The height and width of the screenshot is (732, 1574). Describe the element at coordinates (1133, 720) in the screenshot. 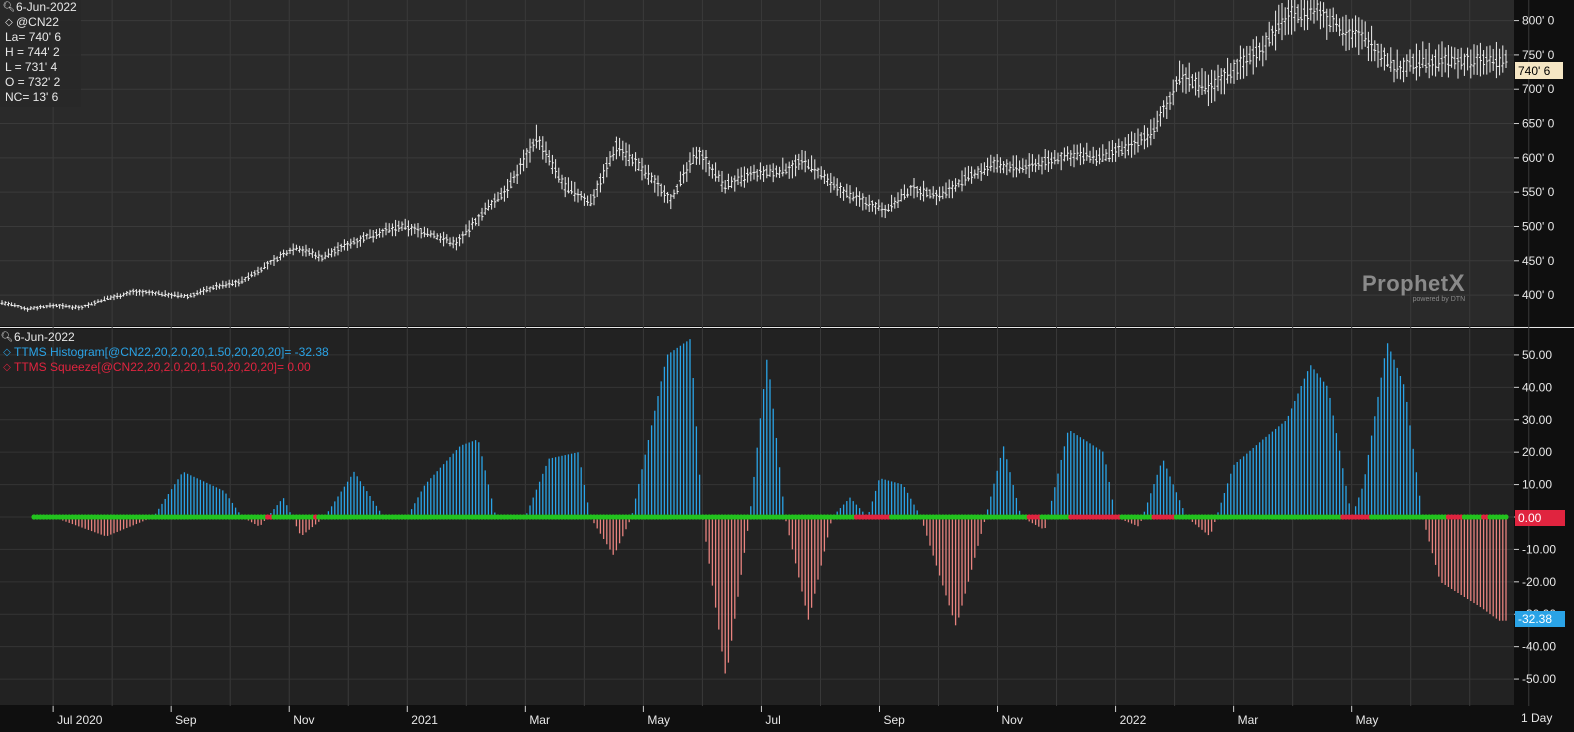

I see `time-tick-label: 2022` at that location.